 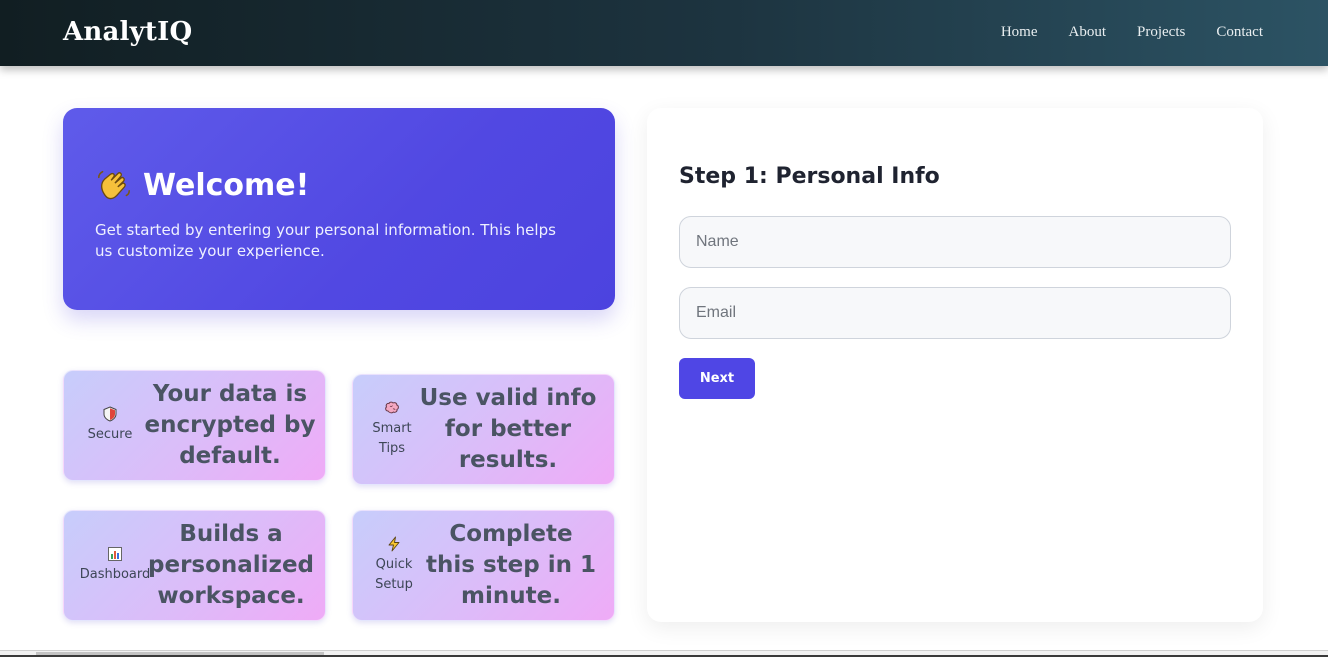 I want to click on name-field, so click(x=955, y=242).